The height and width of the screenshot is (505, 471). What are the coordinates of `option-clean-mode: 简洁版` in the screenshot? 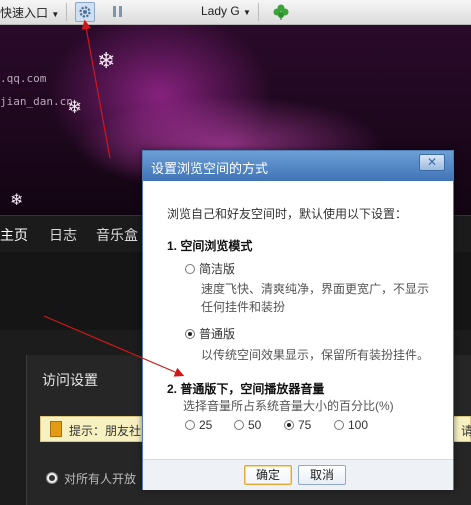 It's located at (210, 268).